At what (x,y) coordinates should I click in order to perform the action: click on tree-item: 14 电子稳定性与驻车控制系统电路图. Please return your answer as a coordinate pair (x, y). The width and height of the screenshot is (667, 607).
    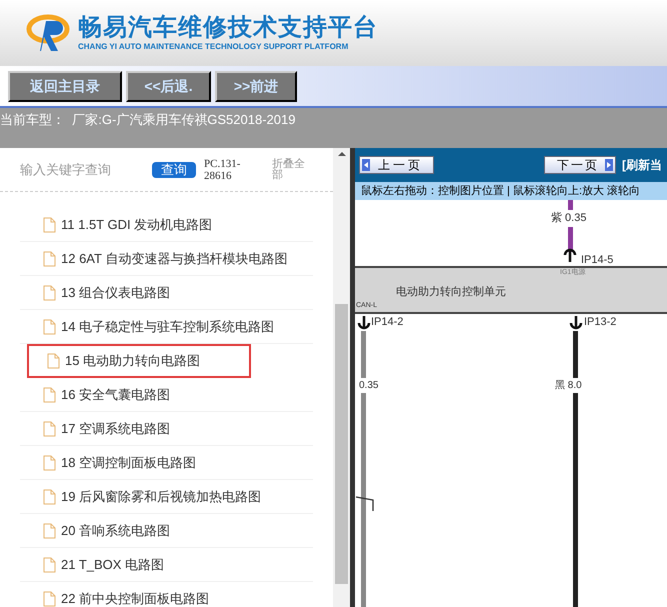
    Looking at the image, I should click on (166, 327).